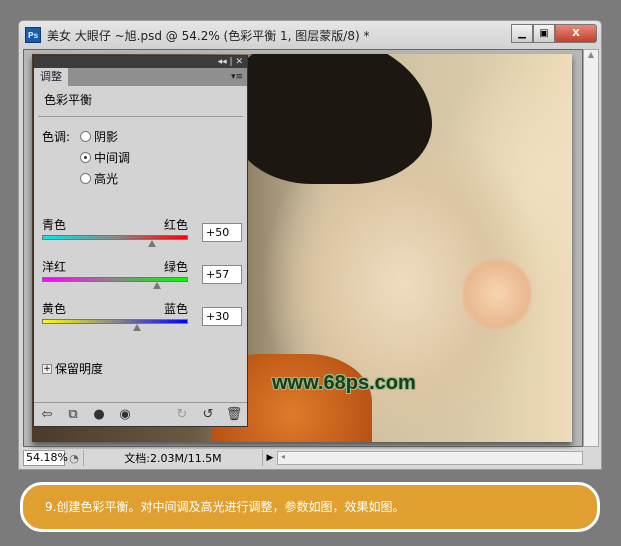 Image resolution: width=621 pixels, height=546 pixels. I want to click on vertical-scrollbar: ▲, so click(591, 248).